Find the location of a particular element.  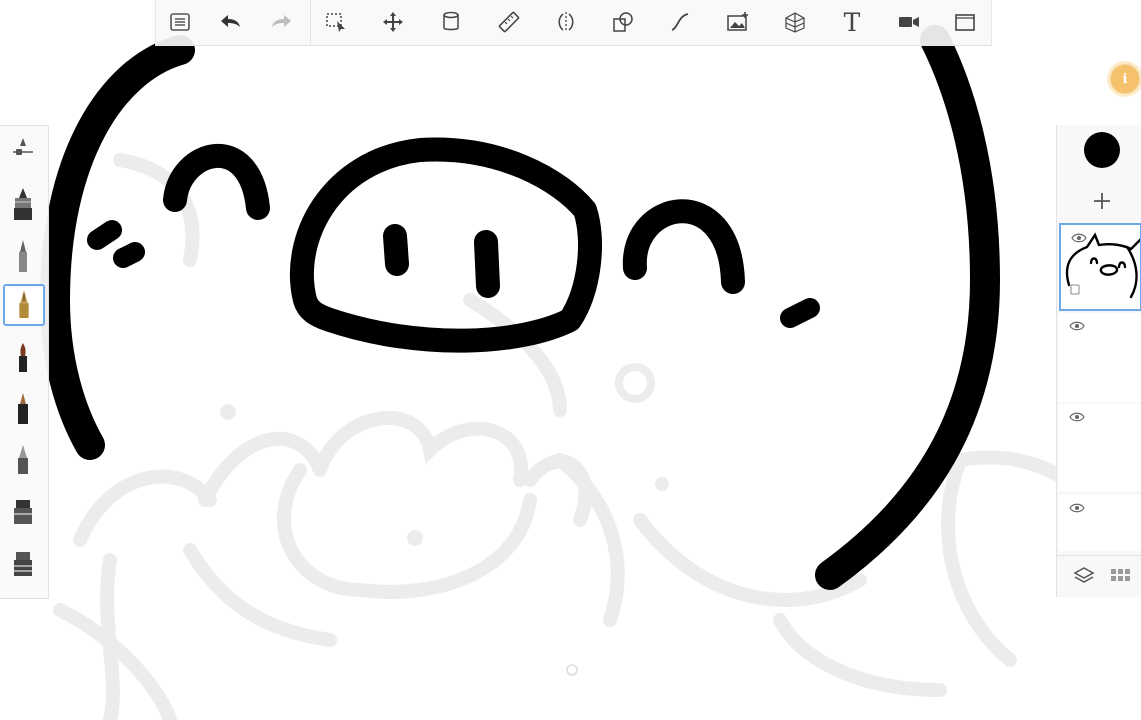

redo-button is located at coordinates (282, 22).